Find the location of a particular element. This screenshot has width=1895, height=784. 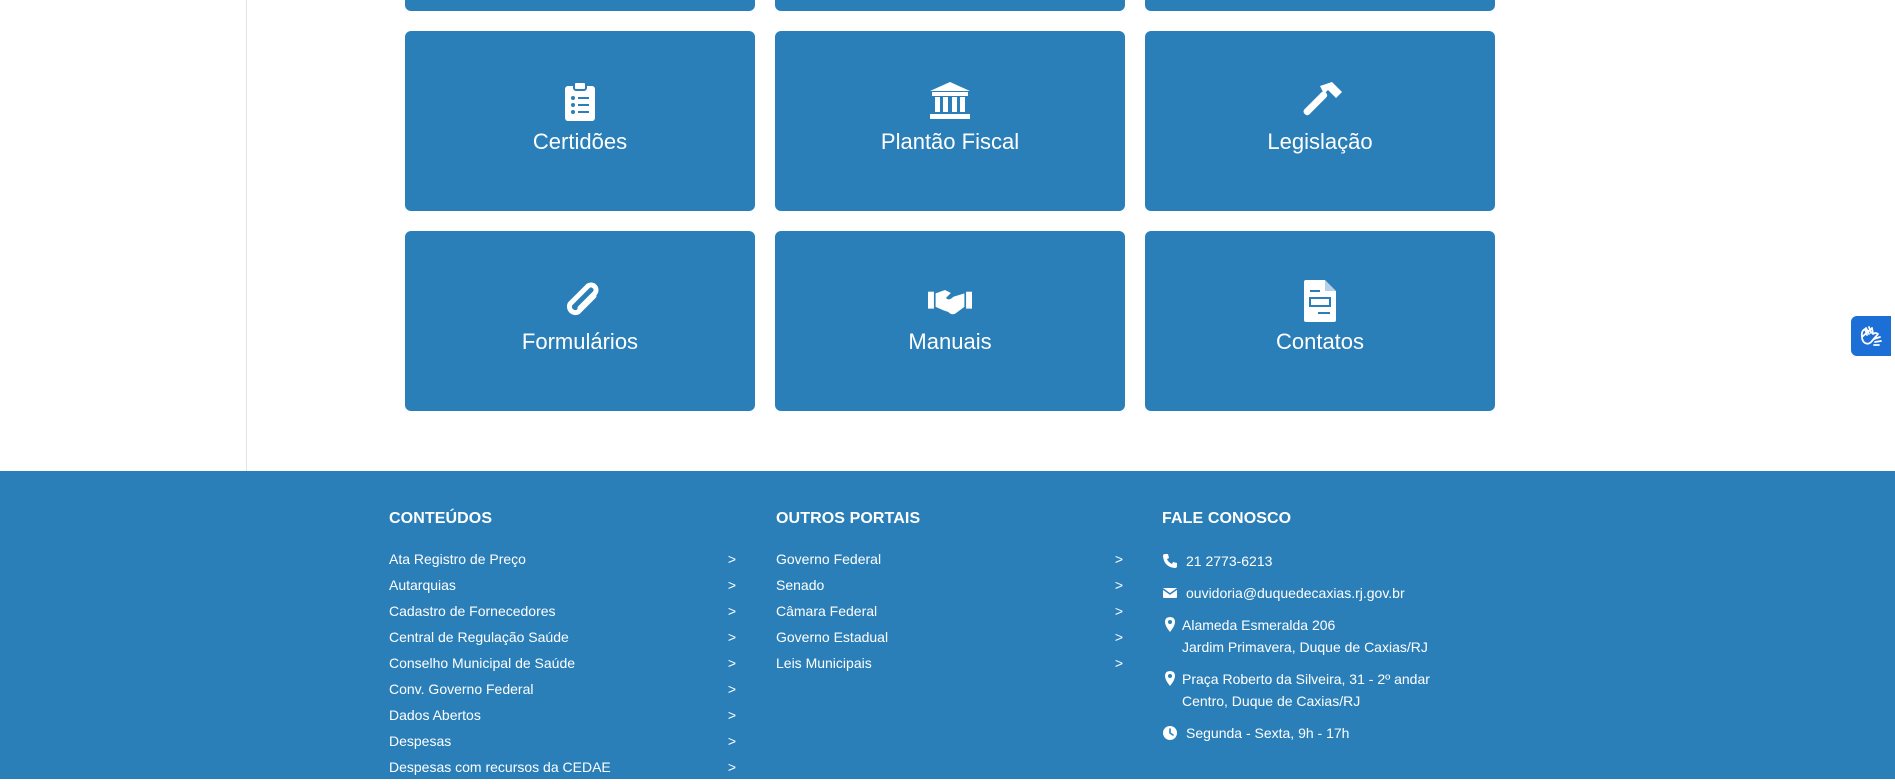

paperclip-icon is located at coordinates (580, 301).